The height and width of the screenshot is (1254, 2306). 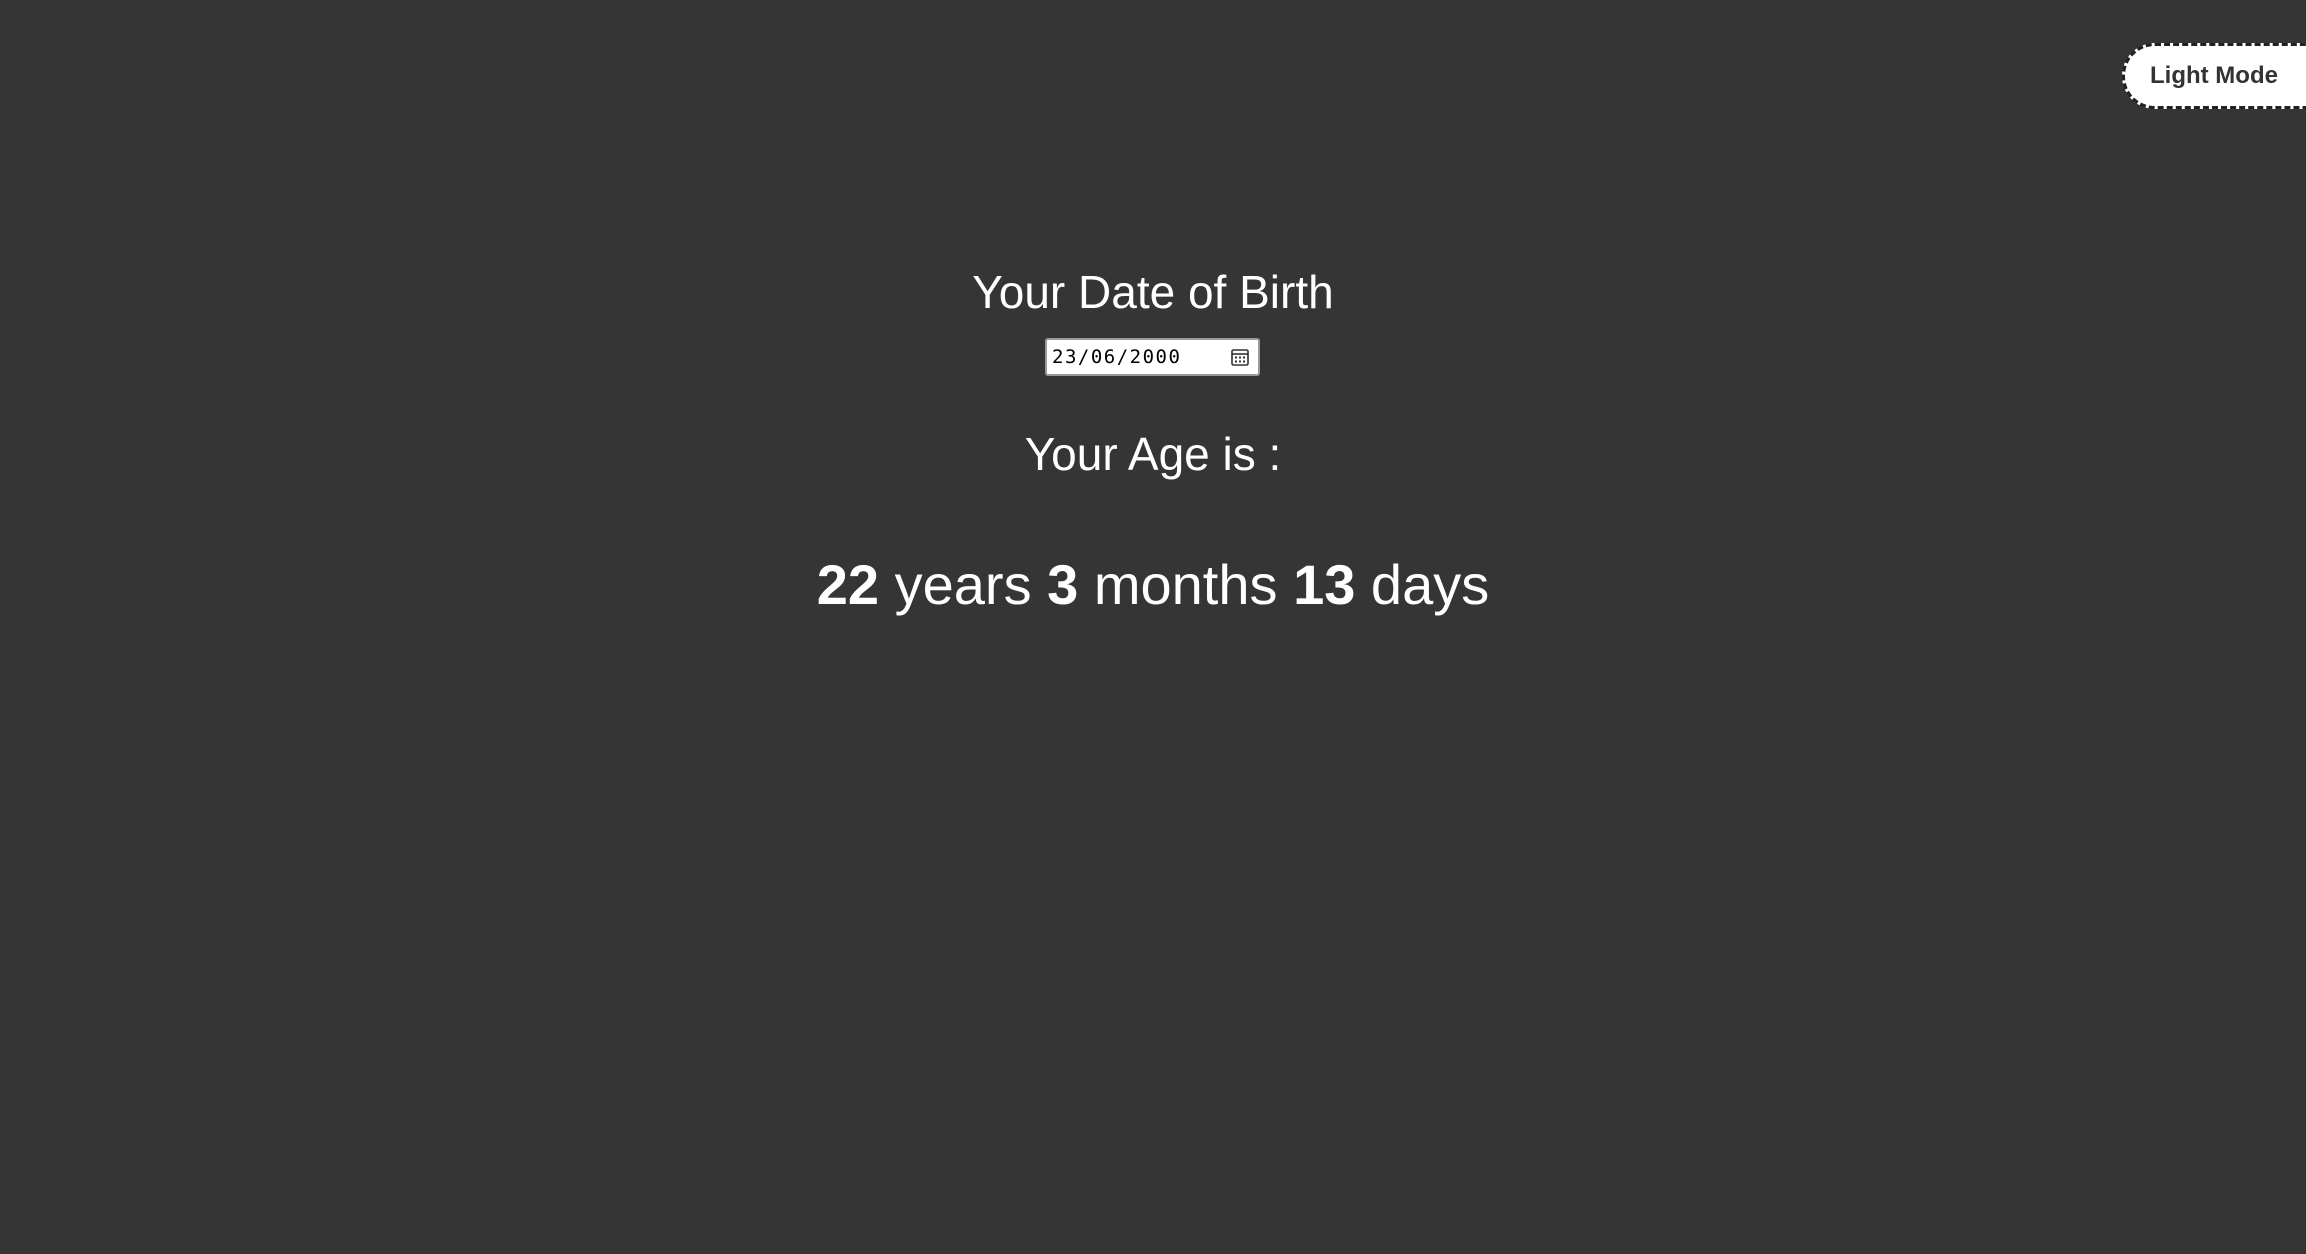 I want to click on dob-heading: Your Date of Birth, so click(x=1153, y=292).